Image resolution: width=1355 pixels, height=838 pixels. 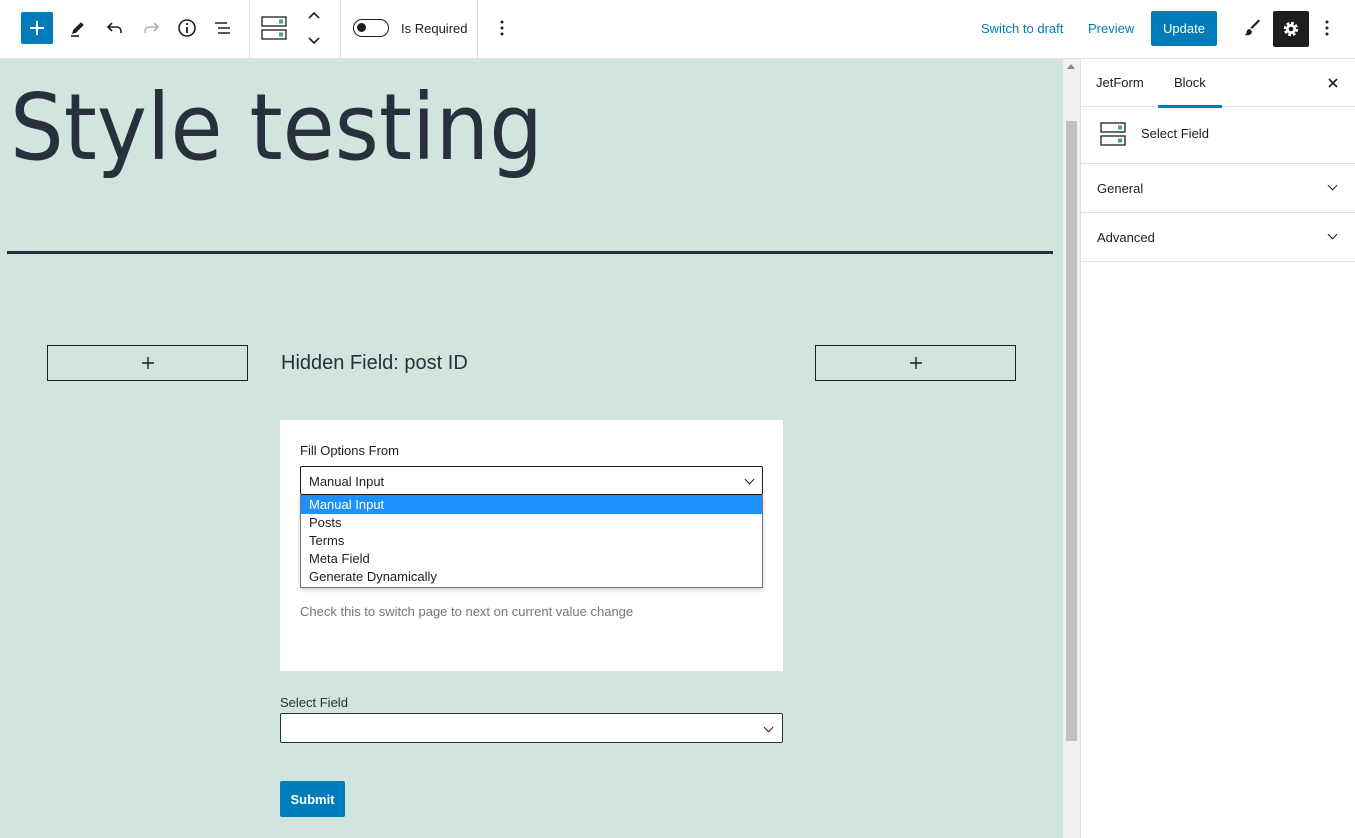 I want to click on gear-icon, so click(x=1291, y=29).